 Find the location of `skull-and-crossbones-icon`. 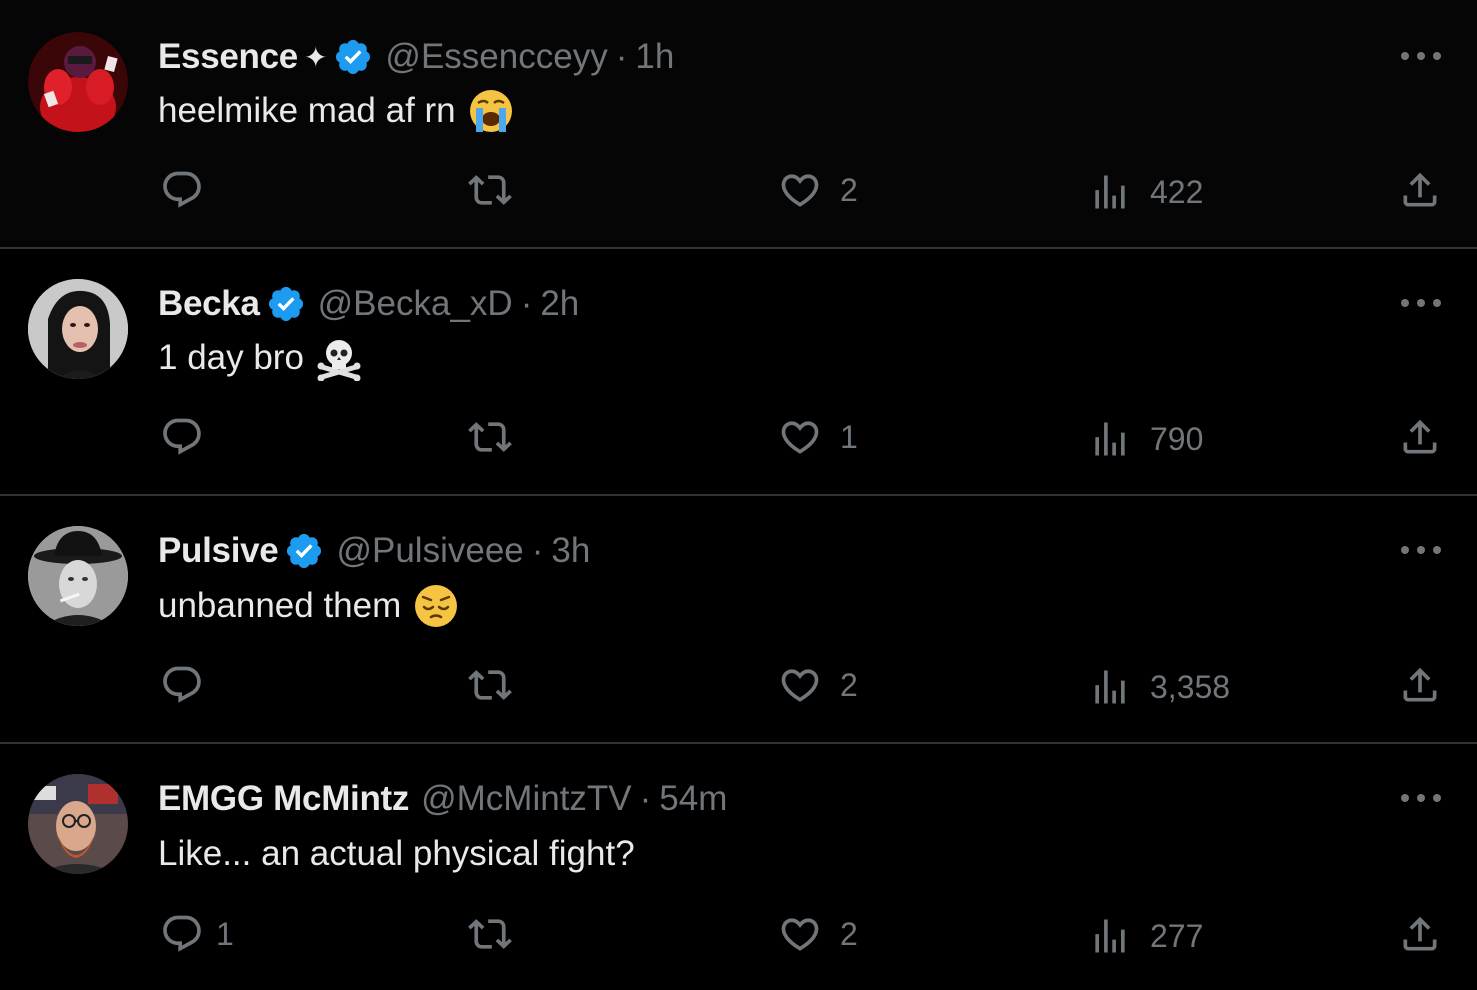

skull-and-crossbones-icon is located at coordinates (339, 358).